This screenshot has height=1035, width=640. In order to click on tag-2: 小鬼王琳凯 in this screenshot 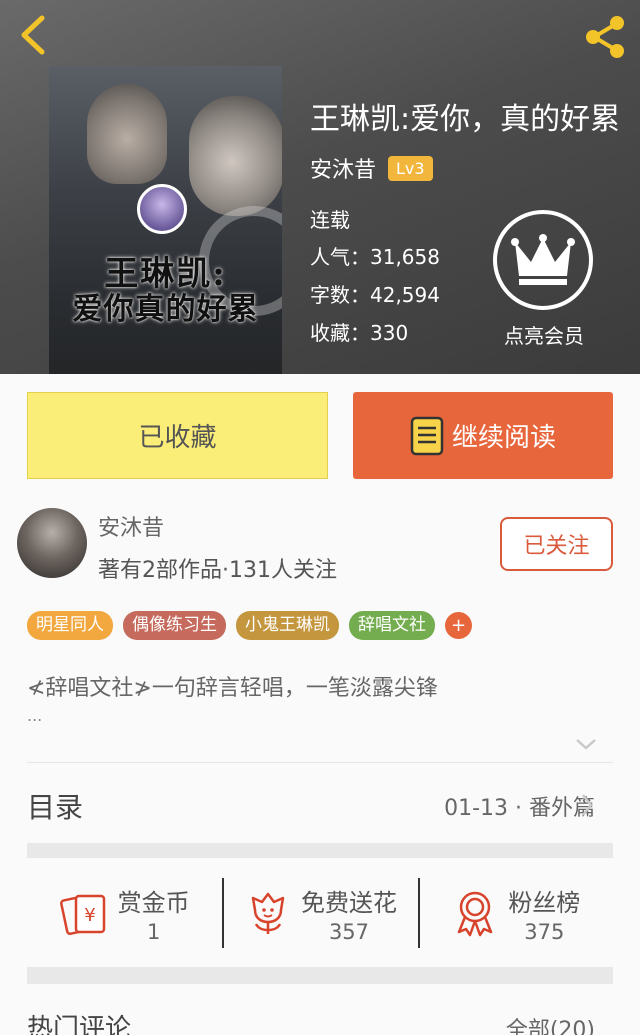, I will do `click(287, 625)`.